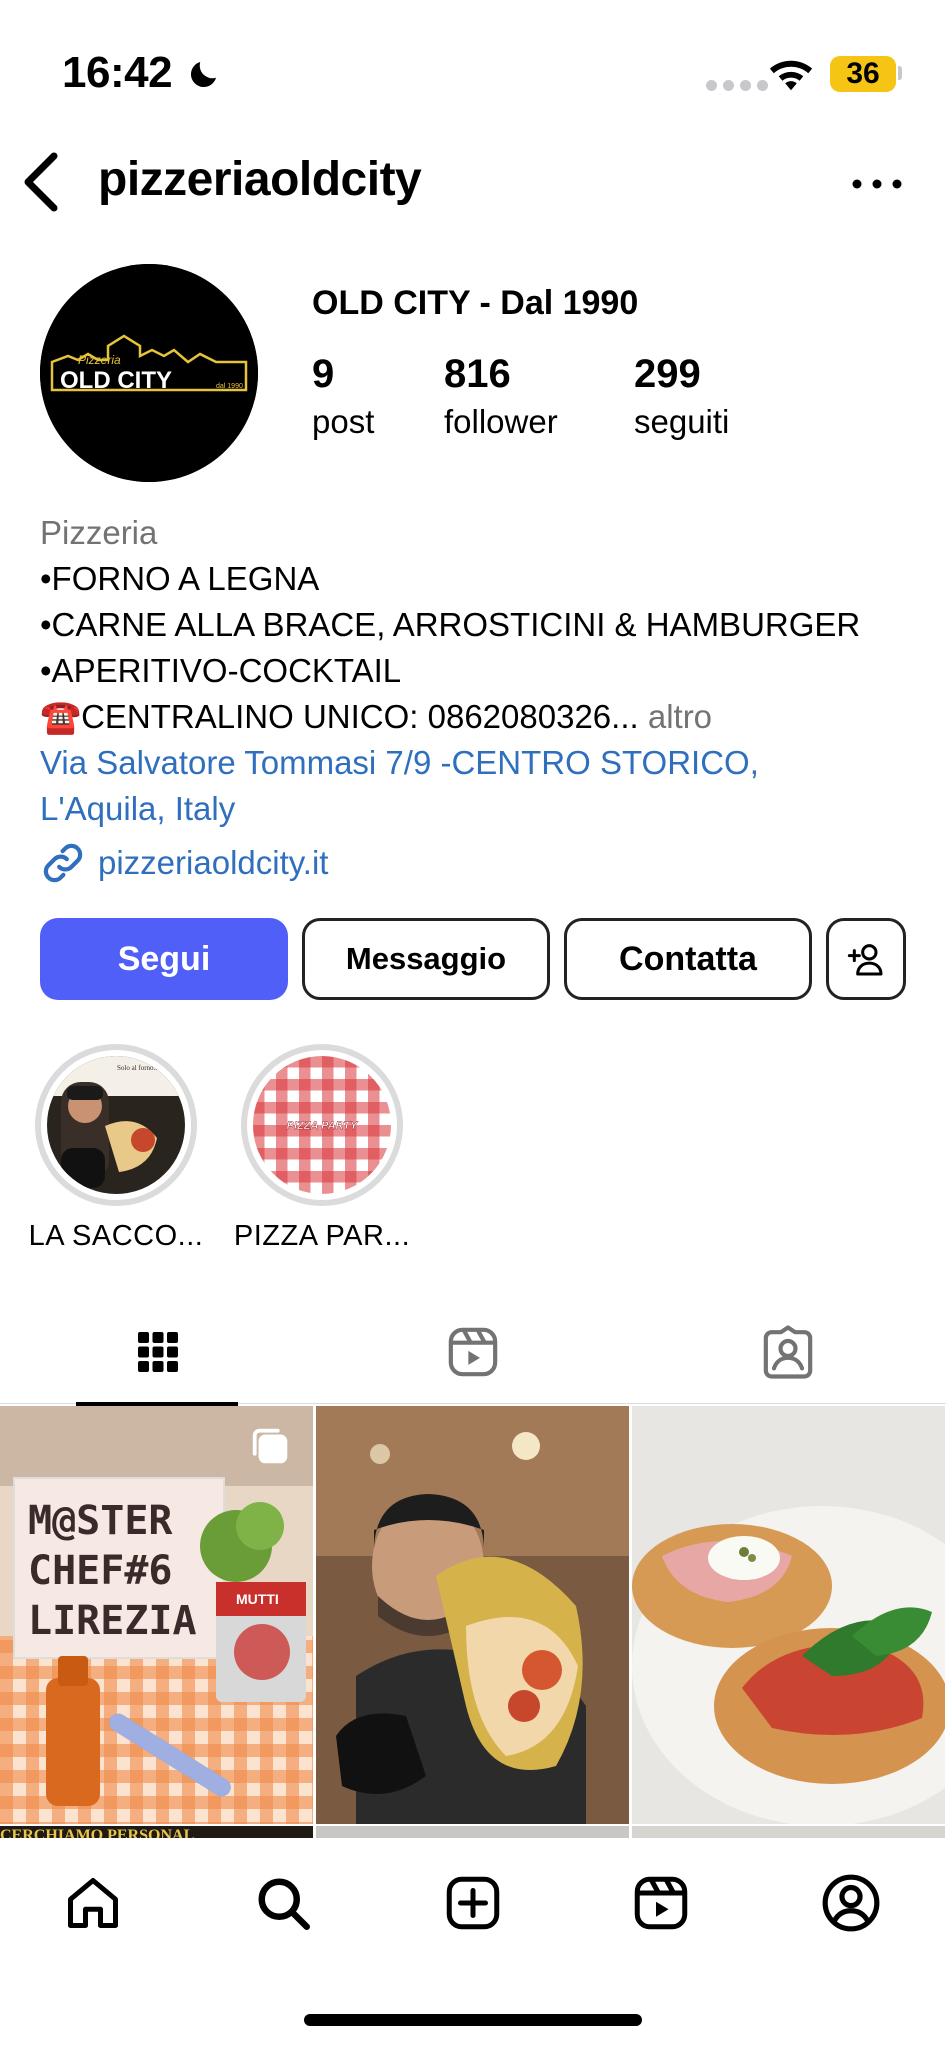 This screenshot has height=2048, width=946. What do you see at coordinates (480, 809) in the screenshot?
I see `bio-address-line2: L'Aquila, Italy` at bounding box center [480, 809].